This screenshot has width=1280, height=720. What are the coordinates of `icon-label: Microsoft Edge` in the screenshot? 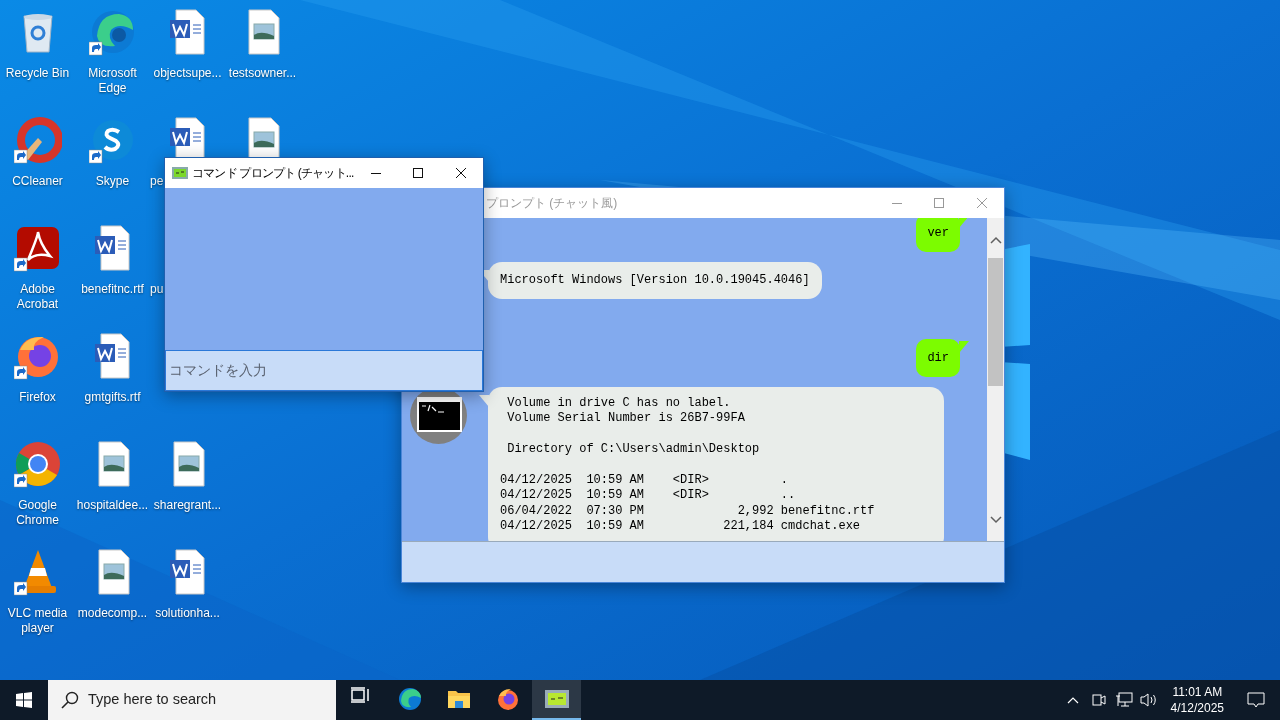 It's located at (112, 81).